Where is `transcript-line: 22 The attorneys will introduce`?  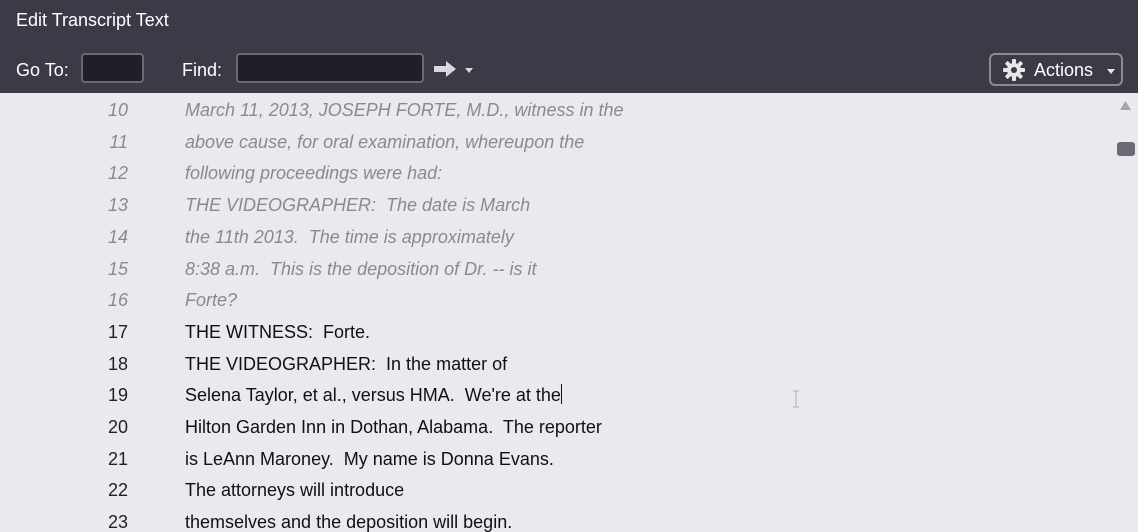
transcript-line: 22 The attorneys will introduce is located at coordinates (550, 490).